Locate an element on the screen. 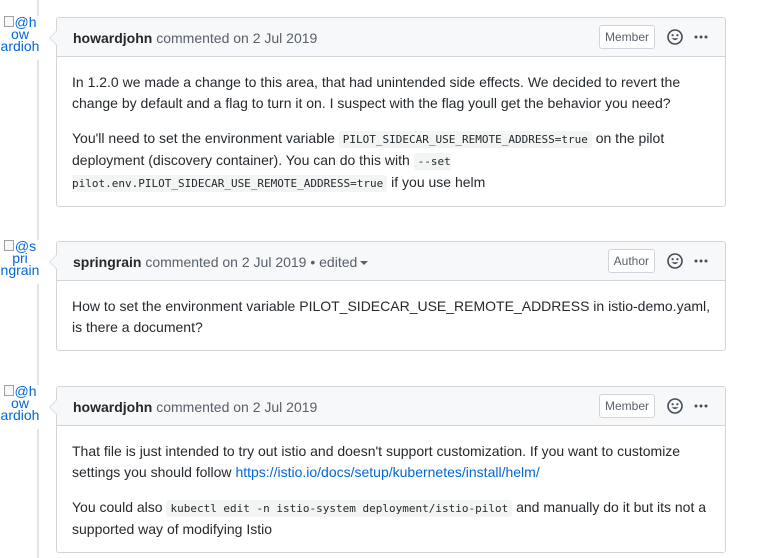  inline-code: PILOT_SIDECAR_USE_REMOTE_ADDRESS=true is located at coordinates (465, 139).